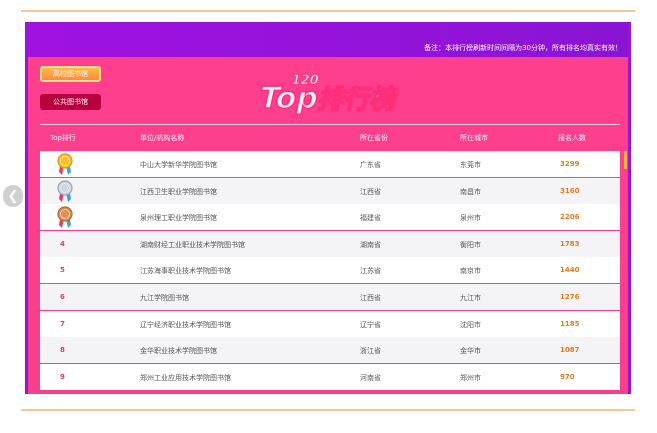 This screenshot has width=657, height=433. What do you see at coordinates (570, 217) in the screenshot?
I see `count-cell: 2206` at bounding box center [570, 217].